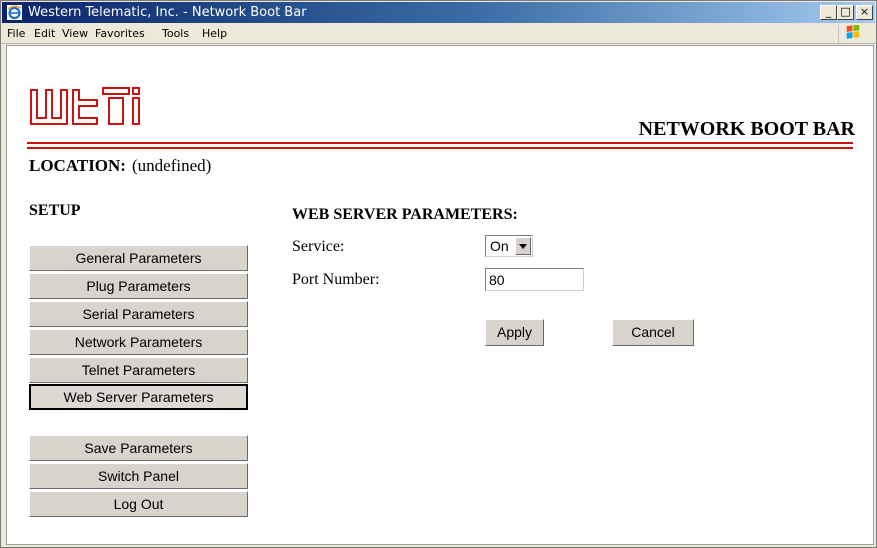 The height and width of the screenshot is (548, 877). I want to click on location-value: (undefined), so click(171, 165).